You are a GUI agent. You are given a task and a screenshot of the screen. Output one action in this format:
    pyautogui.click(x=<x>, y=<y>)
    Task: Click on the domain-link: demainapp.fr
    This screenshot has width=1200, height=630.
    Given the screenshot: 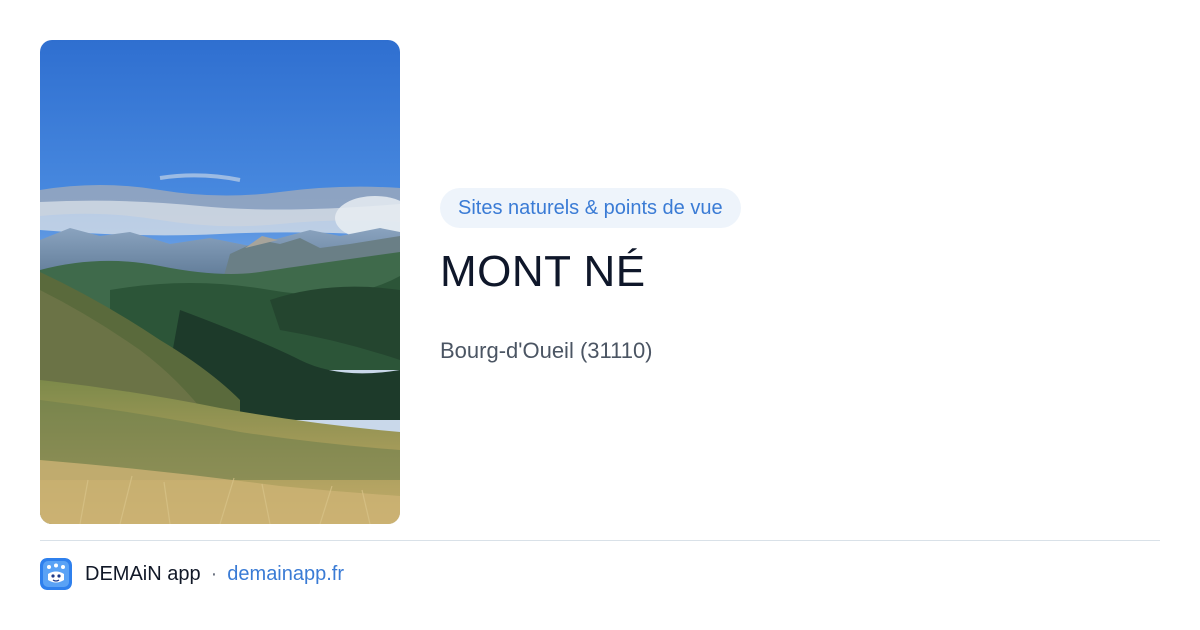 What is the action you would take?
    pyautogui.click(x=285, y=574)
    